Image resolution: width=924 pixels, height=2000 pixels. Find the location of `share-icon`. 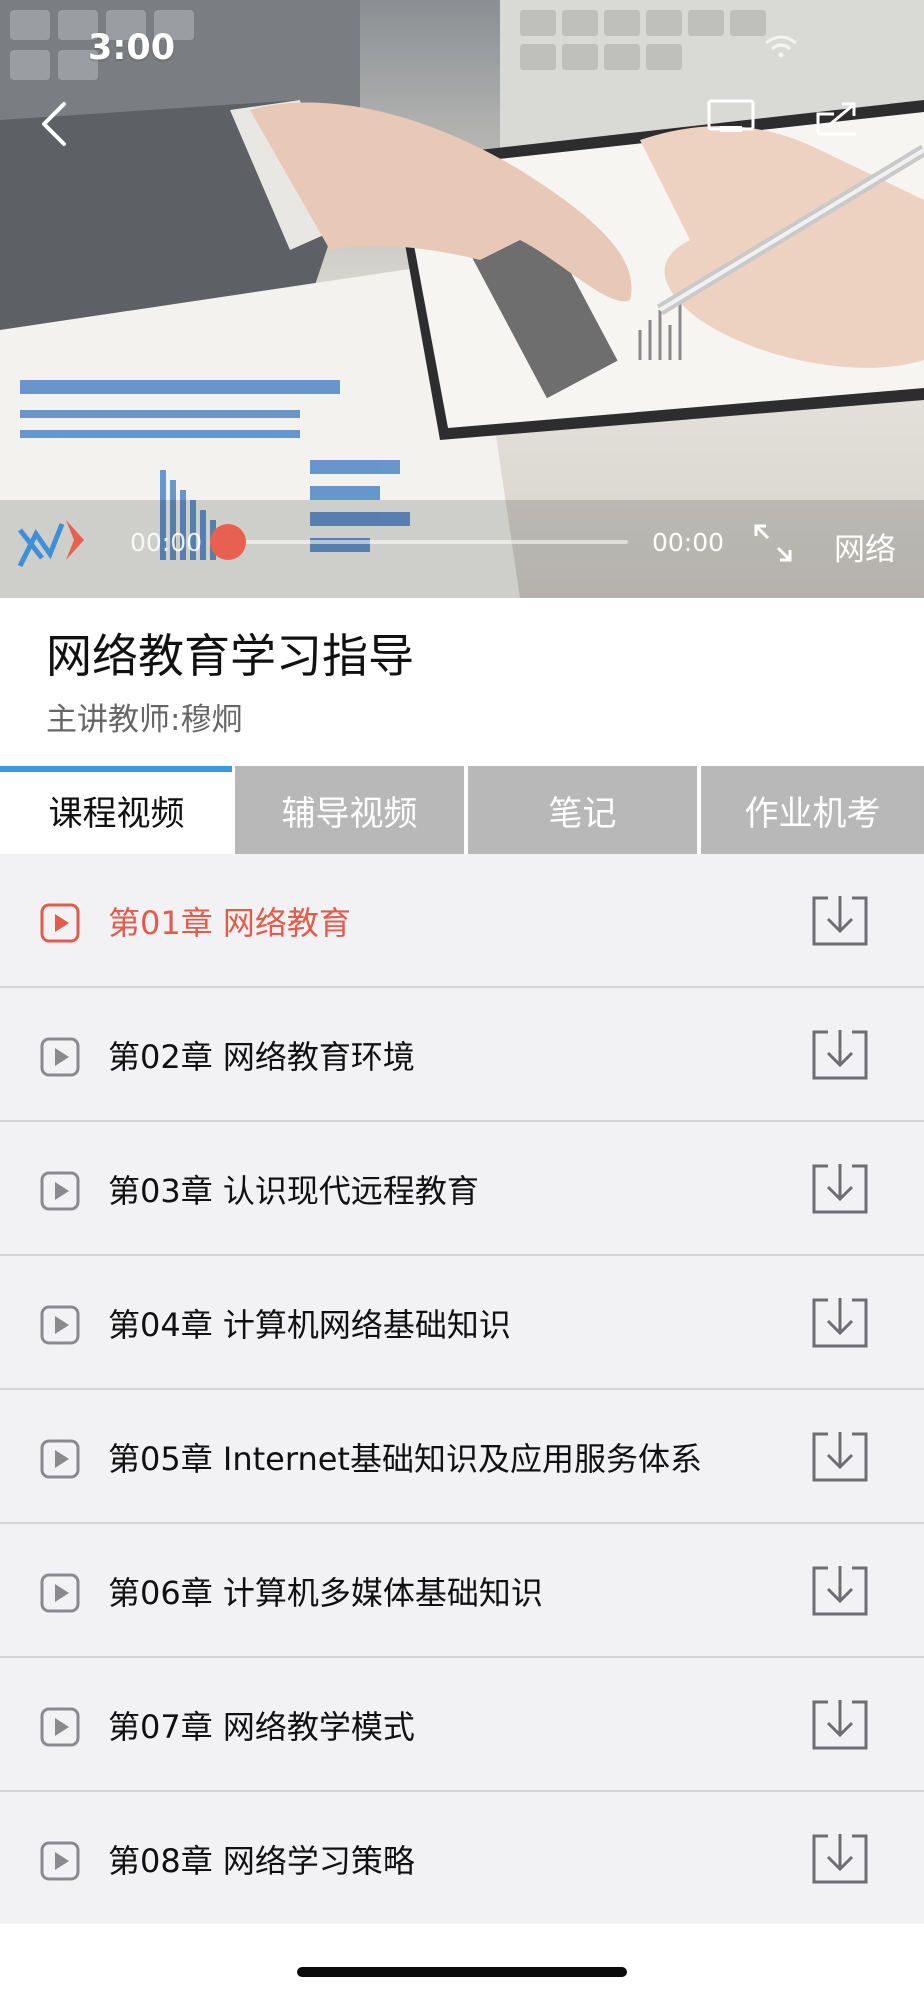

share-icon is located at coordinates (837, 120).